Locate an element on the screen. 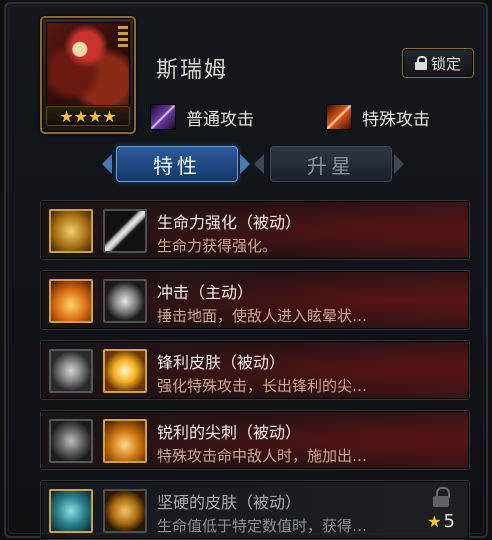  skill-row-locked: 坚硬的皮肤（被动） 生命值低于特定数值时，获得… ★ 5 is located at coordinates (255, 510).